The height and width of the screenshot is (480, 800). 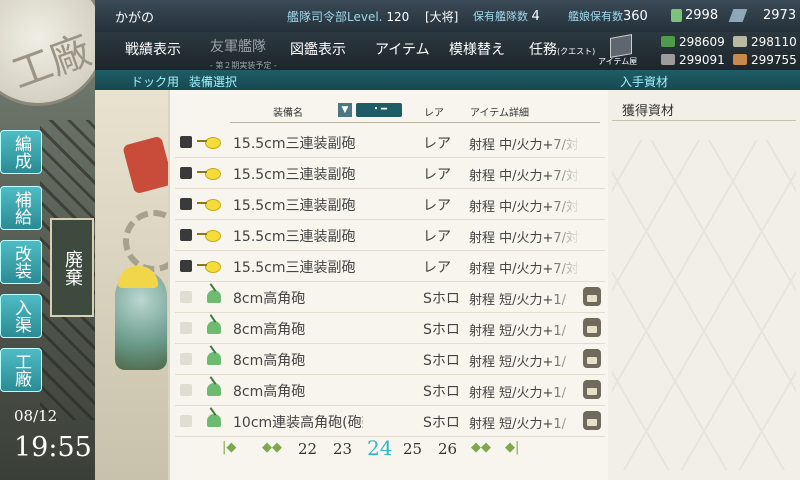 What do you see at coordinates (153, 49) in the screenshot?
I see `menu-record: 戦績表示` at bounding box center [153, 49].